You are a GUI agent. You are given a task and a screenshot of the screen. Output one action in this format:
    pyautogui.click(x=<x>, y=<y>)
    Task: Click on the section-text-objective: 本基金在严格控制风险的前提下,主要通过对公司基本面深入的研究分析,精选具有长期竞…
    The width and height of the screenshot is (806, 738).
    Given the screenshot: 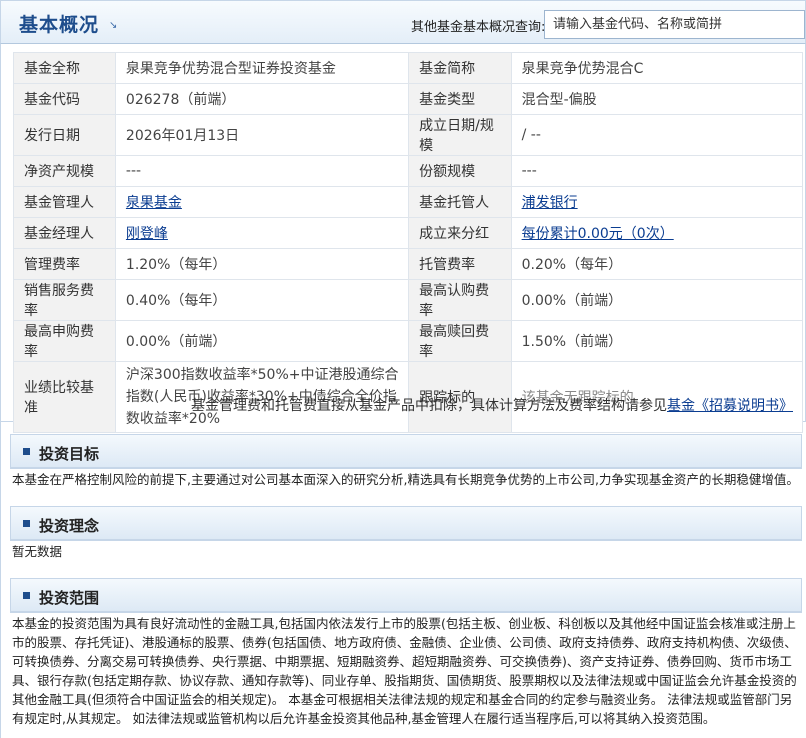 What is the action you would take?
    pyautogui.click(x=405, y=479)
    